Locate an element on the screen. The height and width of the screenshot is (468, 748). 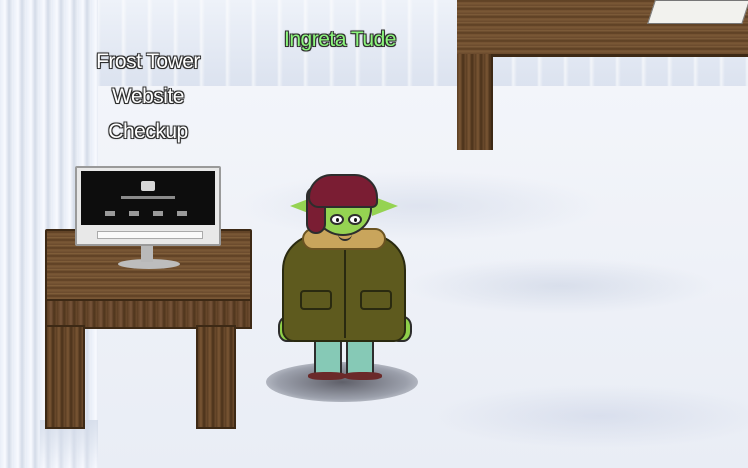
monitor-screen is located at coordinates (148, 198).